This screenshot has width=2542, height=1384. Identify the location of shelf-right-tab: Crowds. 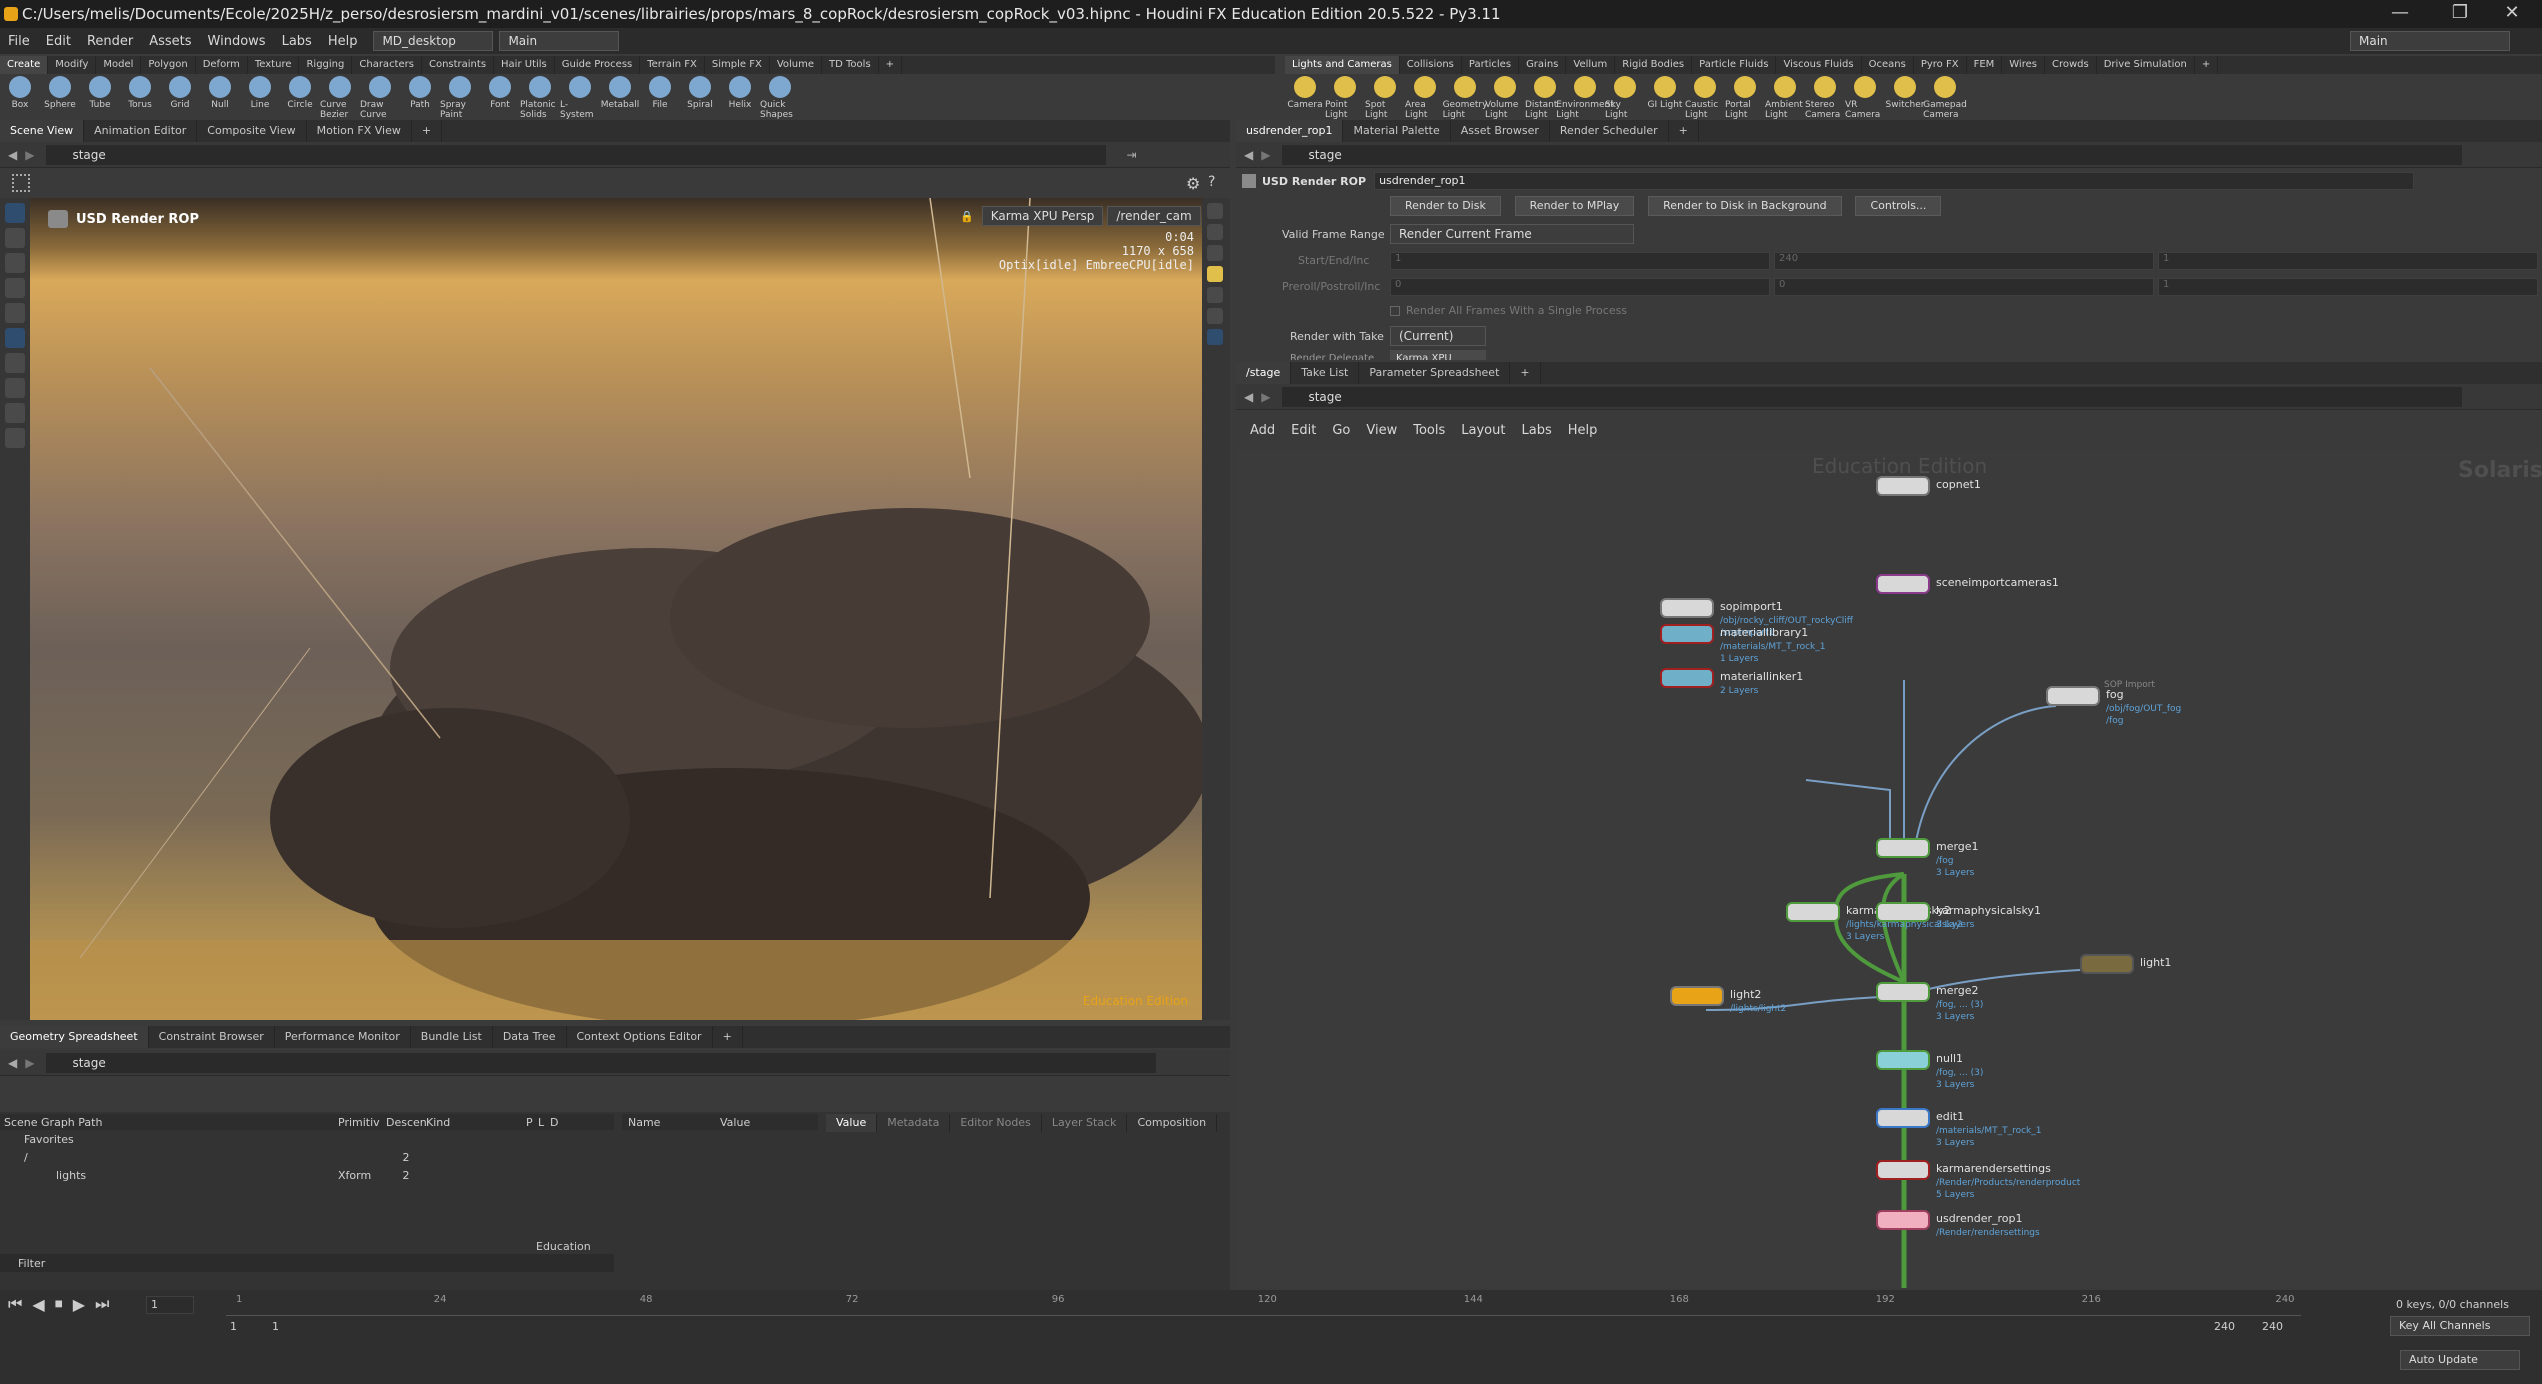
(2071, 65).